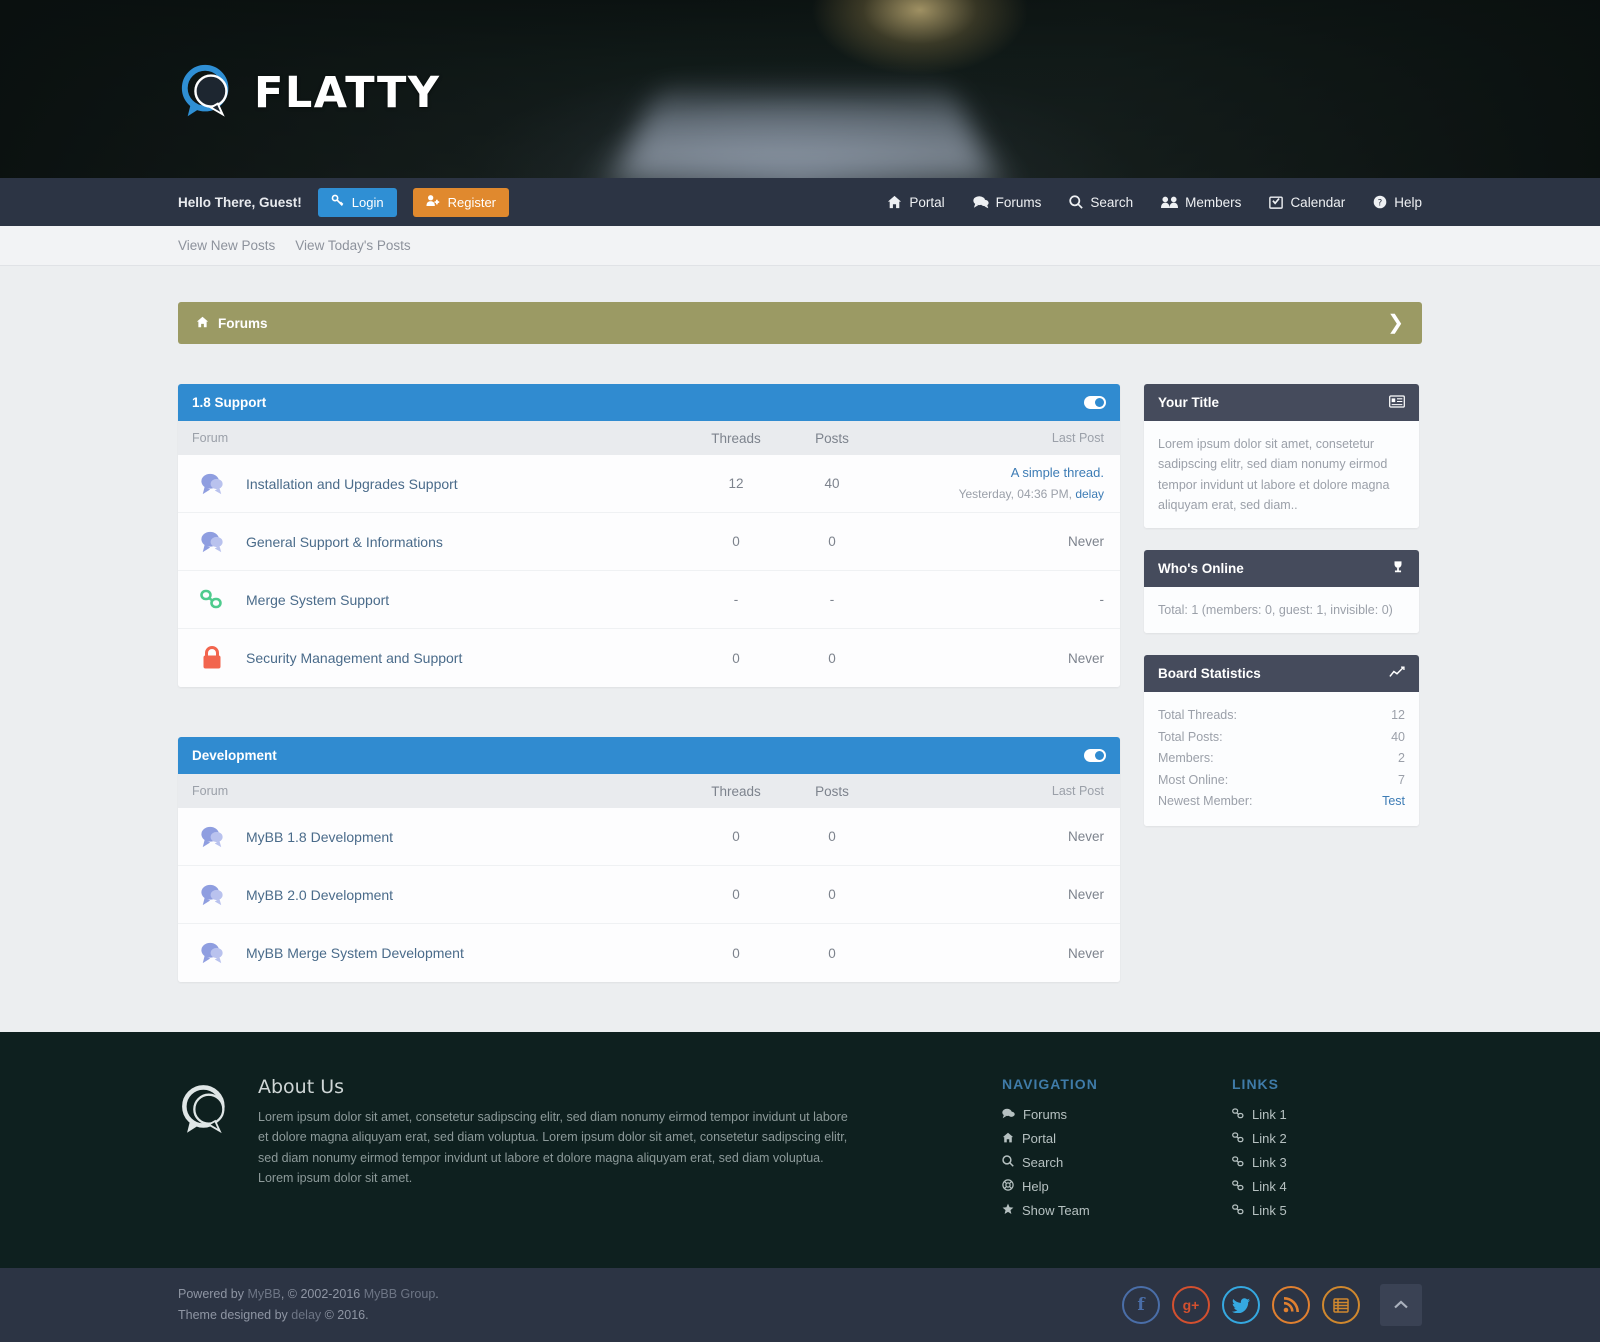 Image resolution: width=1600 pixels, height=1342 pixels. What do you see at coordinates (1291, 1305) in the screenshot?
I see `rss-icon` at bounding box center [1291, 1305].